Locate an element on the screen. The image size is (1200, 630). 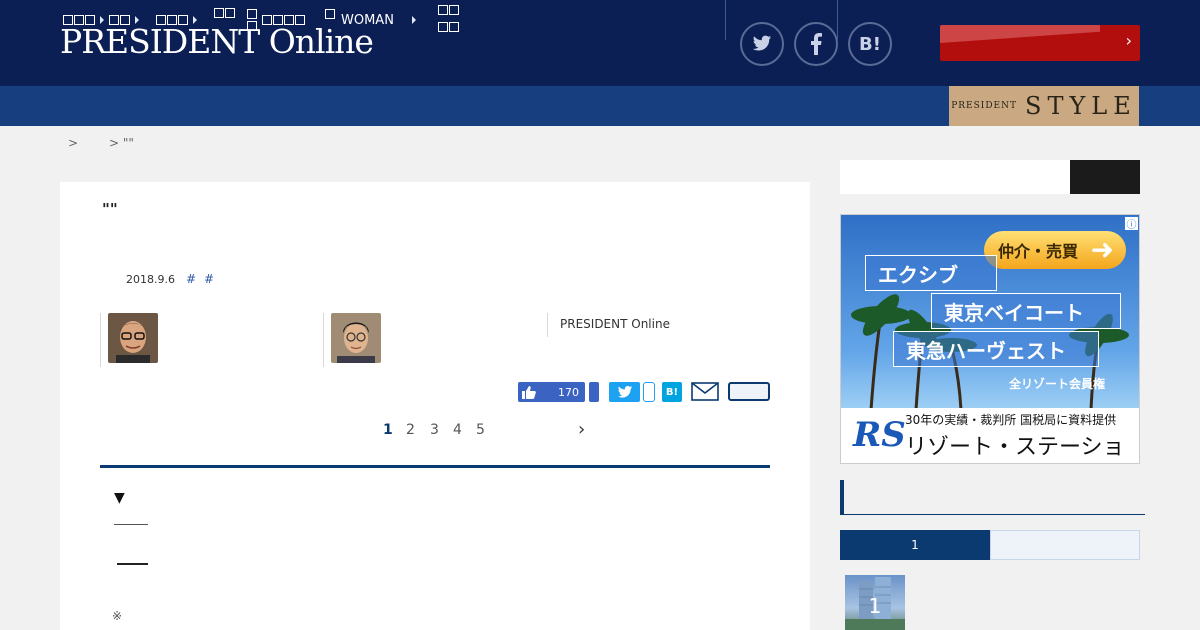
thumbs-up-icon is located at coordinates (529, 392).